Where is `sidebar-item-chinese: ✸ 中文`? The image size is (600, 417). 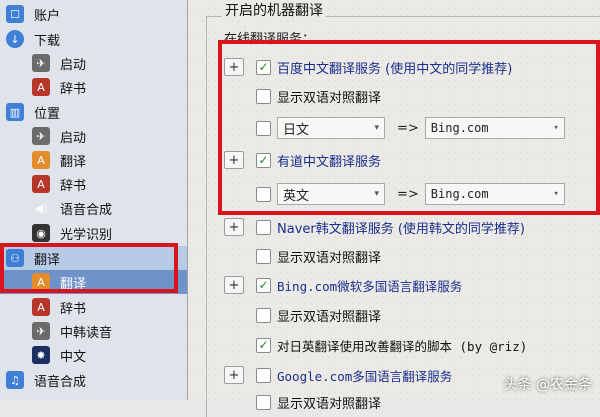 sidebar-item-chinese: ✸ 中文 is located at coordinates (93, 355).